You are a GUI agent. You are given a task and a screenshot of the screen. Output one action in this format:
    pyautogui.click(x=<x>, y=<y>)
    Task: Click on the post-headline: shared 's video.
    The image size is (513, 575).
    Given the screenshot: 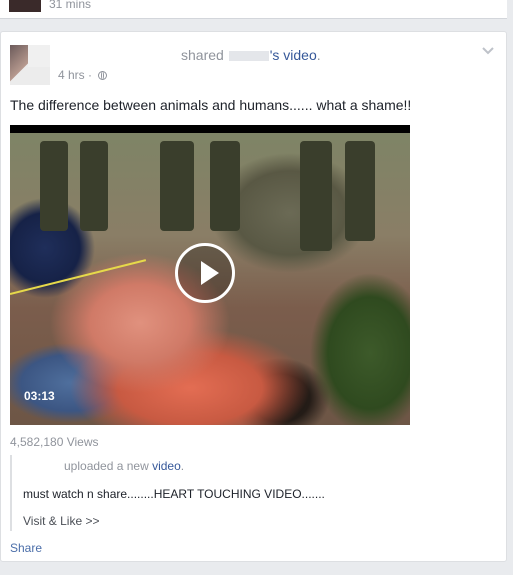 What is the action you would take?
    pyautogui.click(x=251, y=55)
    